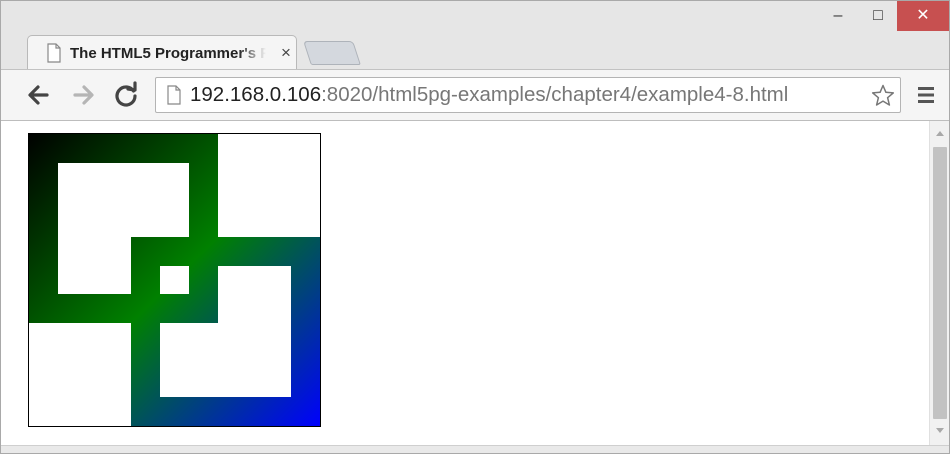 This screenshot has height=454, width=950. What do you see at coordinates (940, 133) in the screenshot?
I see `scroll-up-arrow-icon` at bounding box center [940, 133].